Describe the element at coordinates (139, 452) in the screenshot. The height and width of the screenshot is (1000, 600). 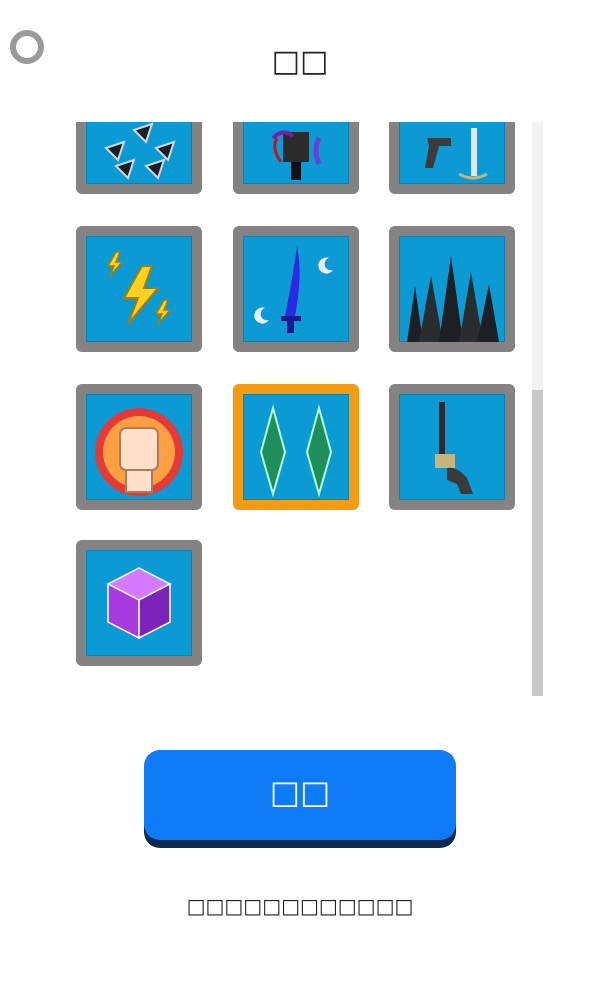
I see `fist-icon` at that location.